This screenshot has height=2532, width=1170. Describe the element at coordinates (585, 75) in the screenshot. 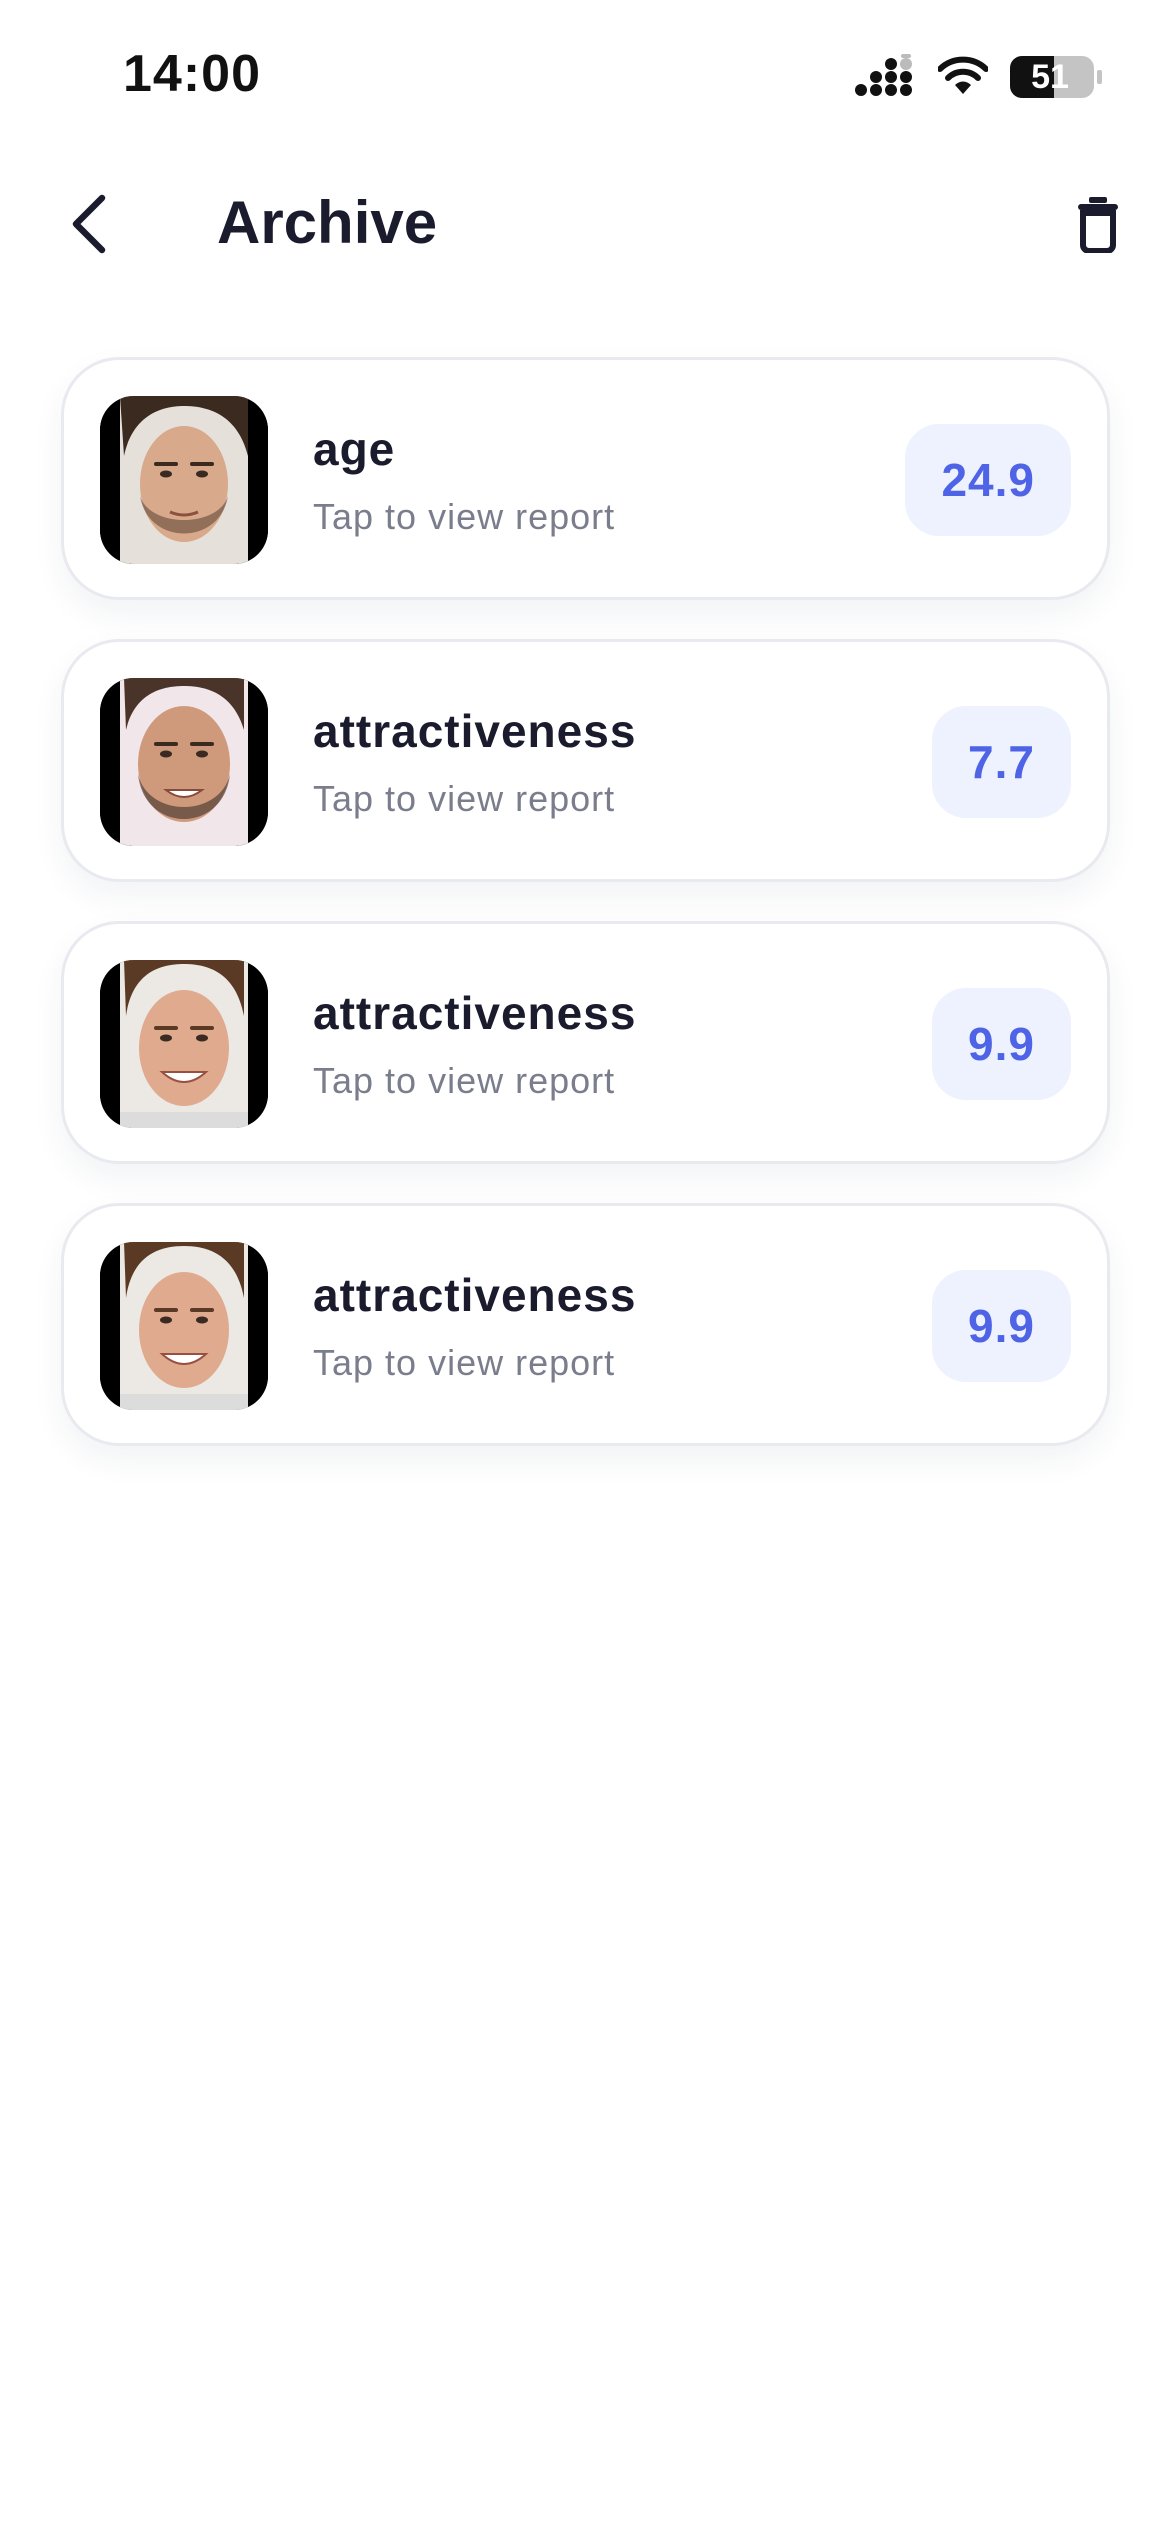

I see `status-bar: 14:00 51` at that location.